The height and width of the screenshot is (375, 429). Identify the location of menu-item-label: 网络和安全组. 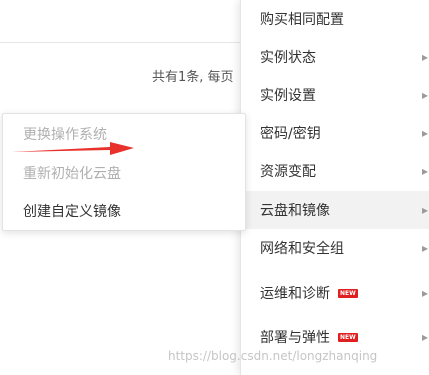
(302, 249).